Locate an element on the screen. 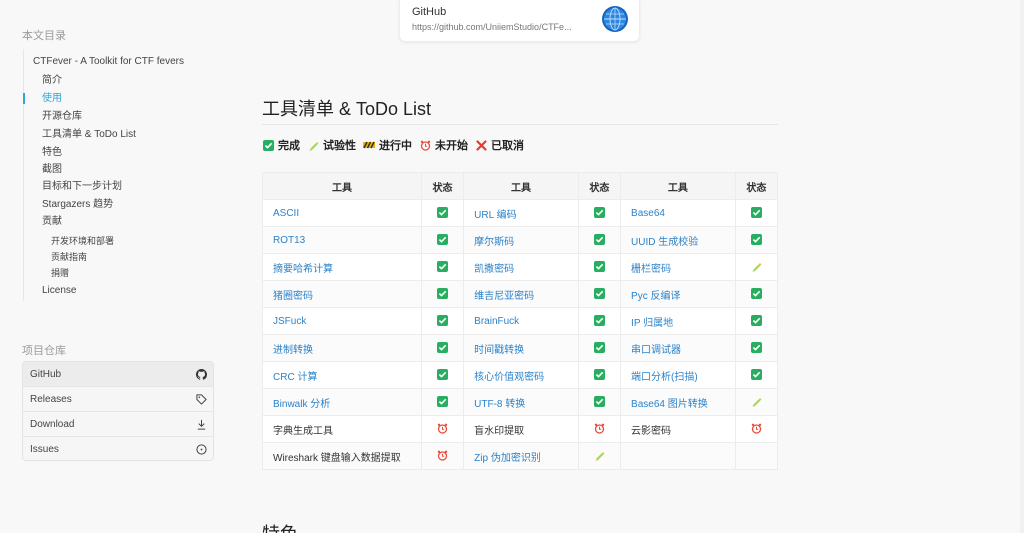 Image resolution: width=1024 pixels, height=533 pixels. toc-item: 开发环境和部署 is located at coordinates (82, 241).